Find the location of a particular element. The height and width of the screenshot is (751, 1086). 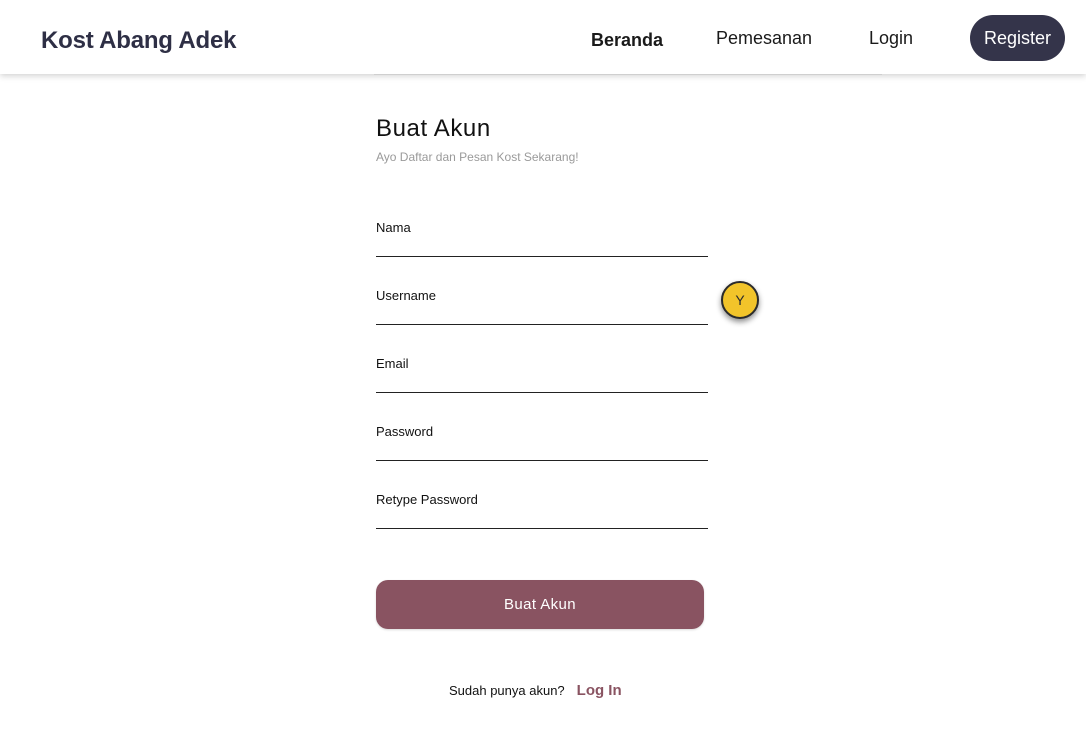

brand-logo-text: Kost Abang Adek is located at coordinates (138, 41).